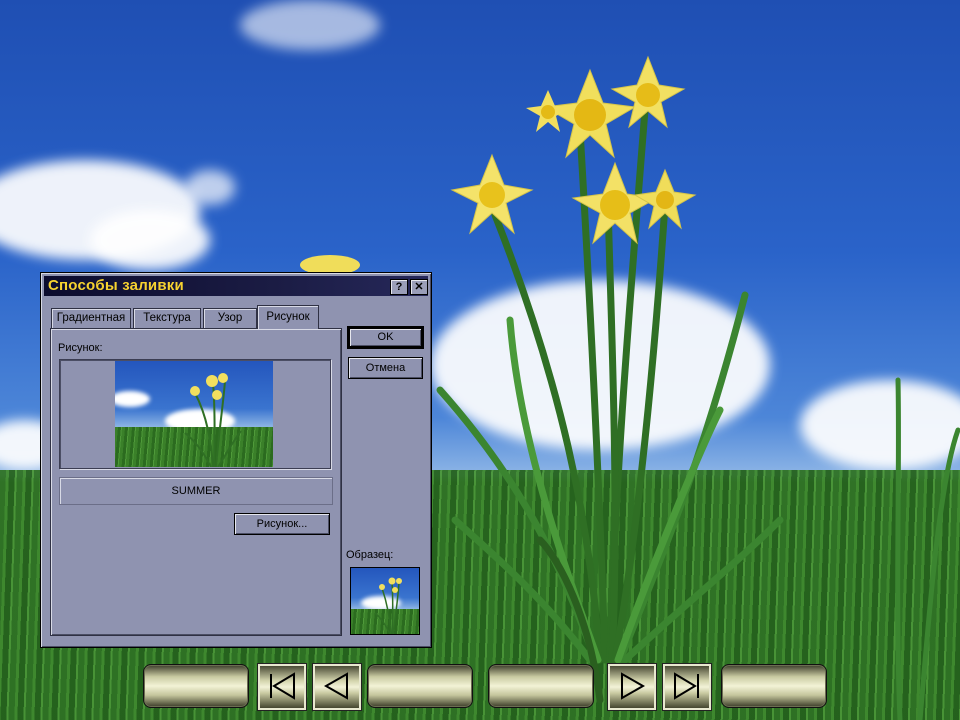 This screenshot has height=720, width=960. I want to click on first-slide-icon, so click(282, 686).